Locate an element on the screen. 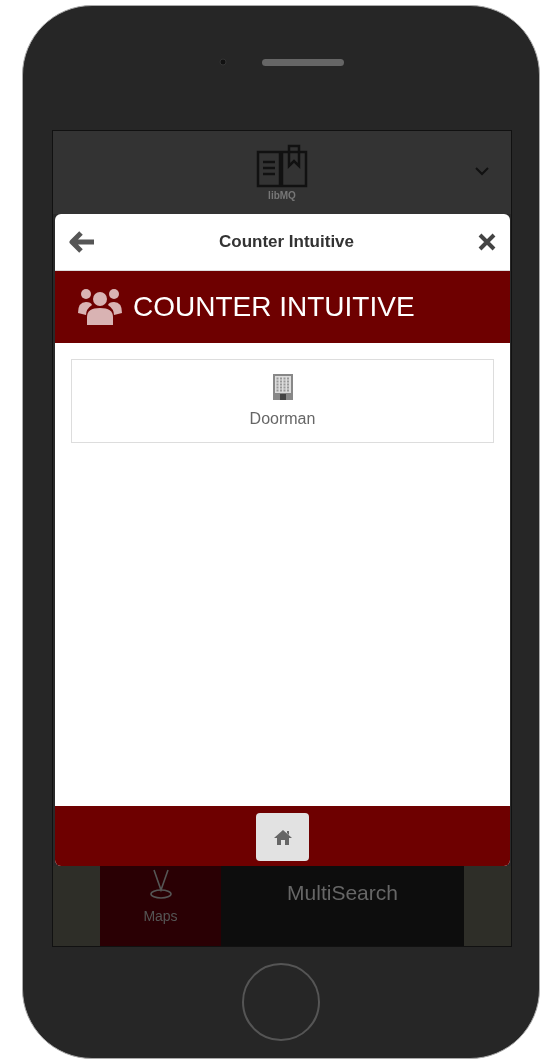  back-arrow-icon is located at coordinates (82, 242).